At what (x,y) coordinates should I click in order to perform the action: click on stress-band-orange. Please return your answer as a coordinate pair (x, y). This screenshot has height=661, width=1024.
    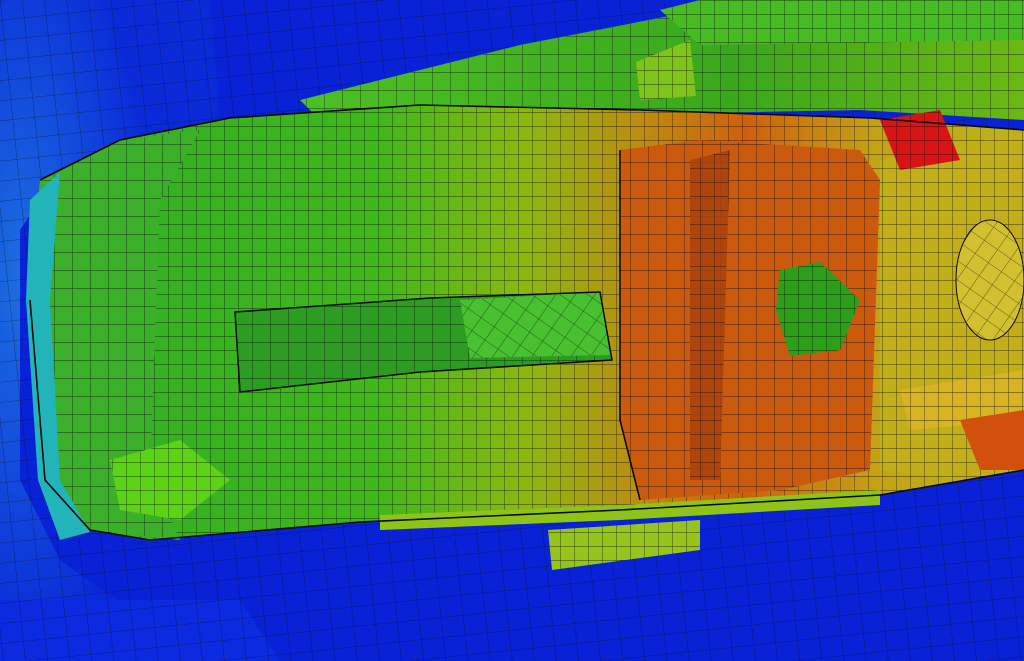
    Looking at the image, I should click on (750, 320).